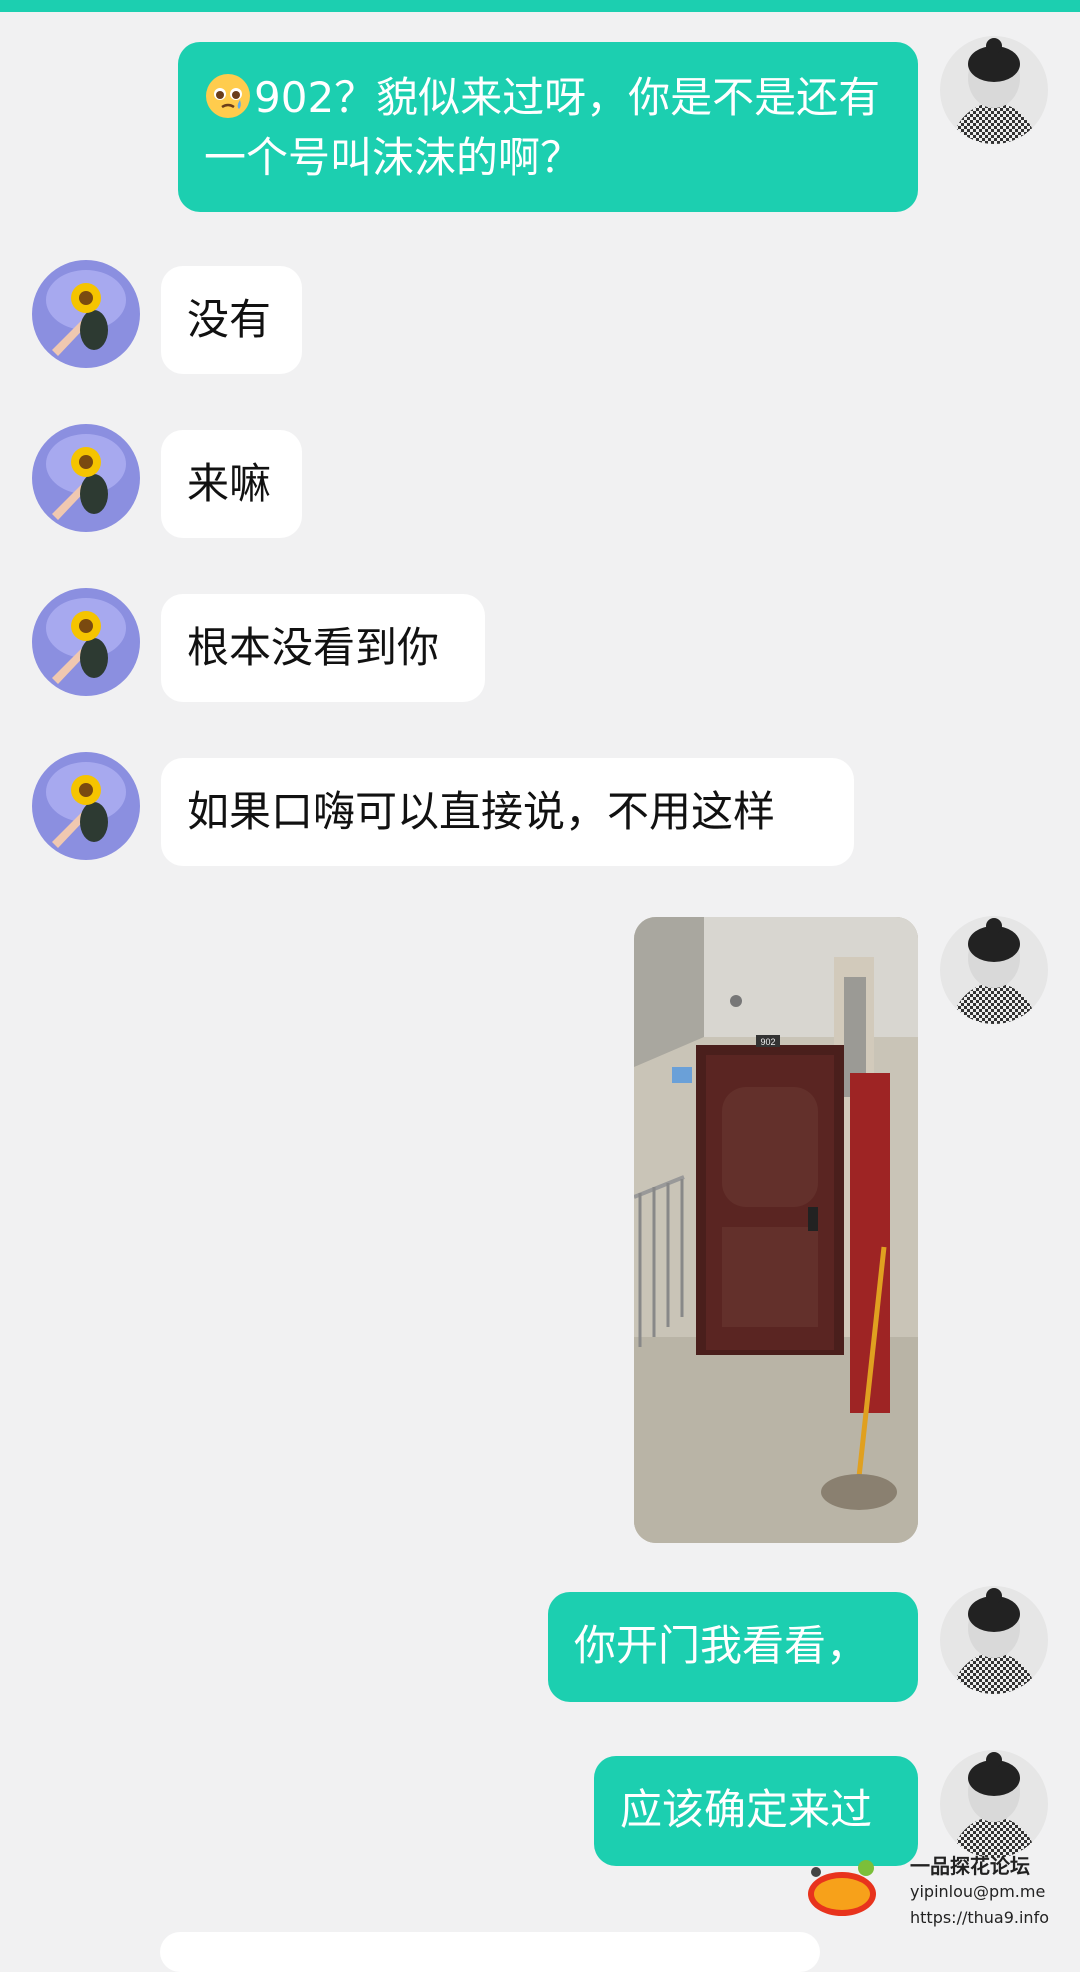 The image size is (1080, 1972). I want to click on watermark-url: https://thua9.info, so click(979, 1917).